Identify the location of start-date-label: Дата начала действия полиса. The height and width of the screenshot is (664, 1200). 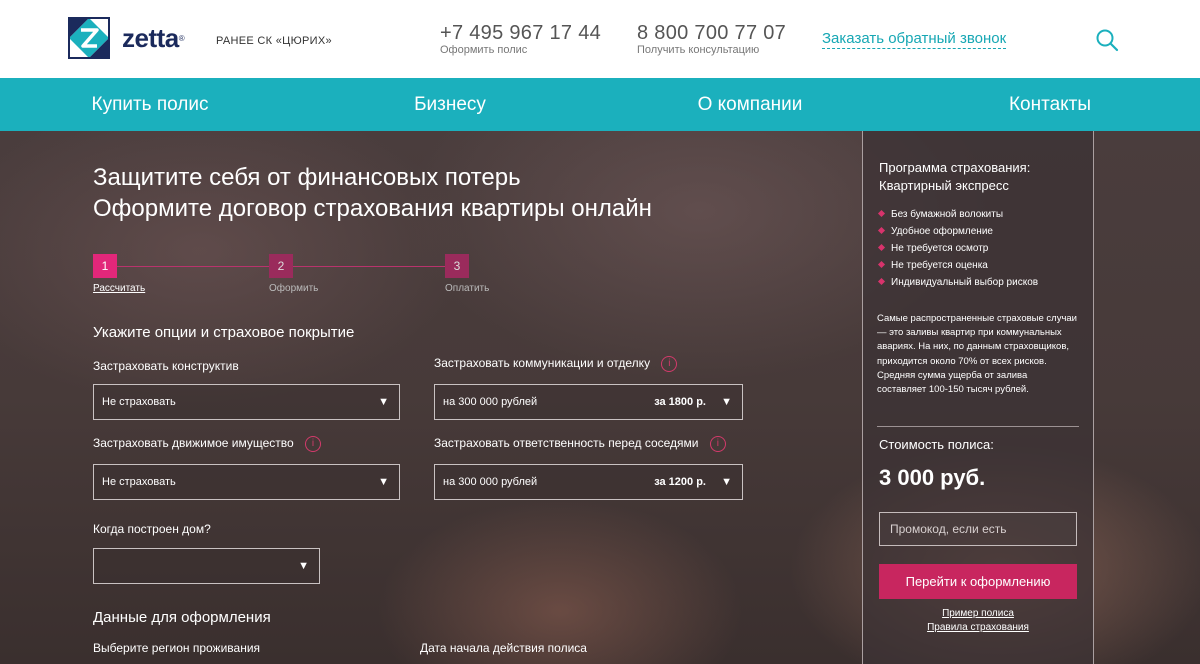
(503, 648).